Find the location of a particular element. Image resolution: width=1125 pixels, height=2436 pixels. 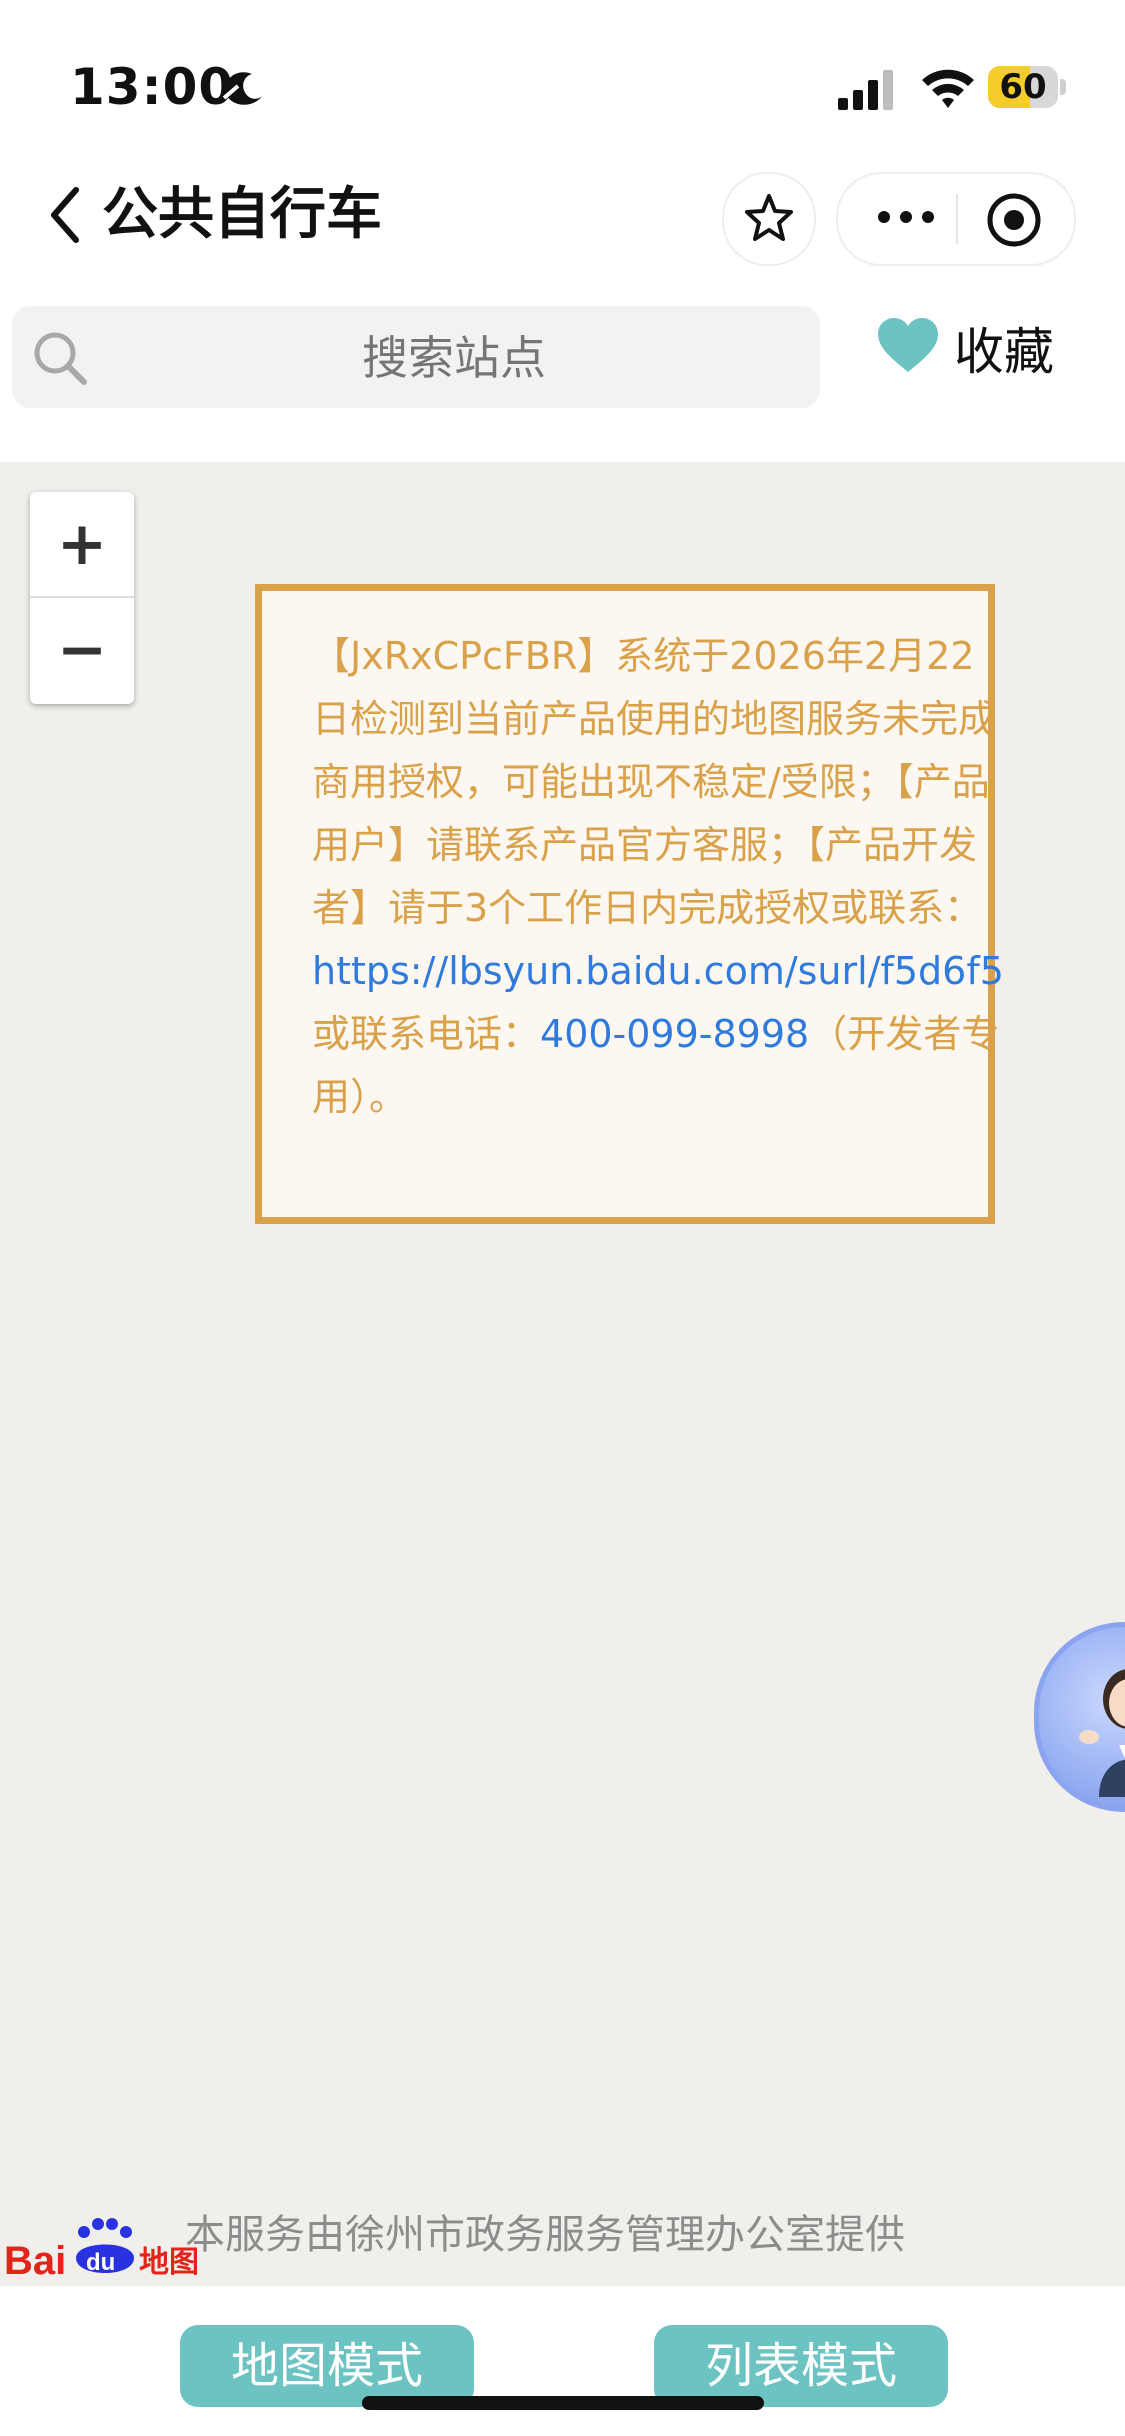

notice-link: https://lbsyun.baidu.com/surl/f5d6f5 is located at coordinates (658, 971).